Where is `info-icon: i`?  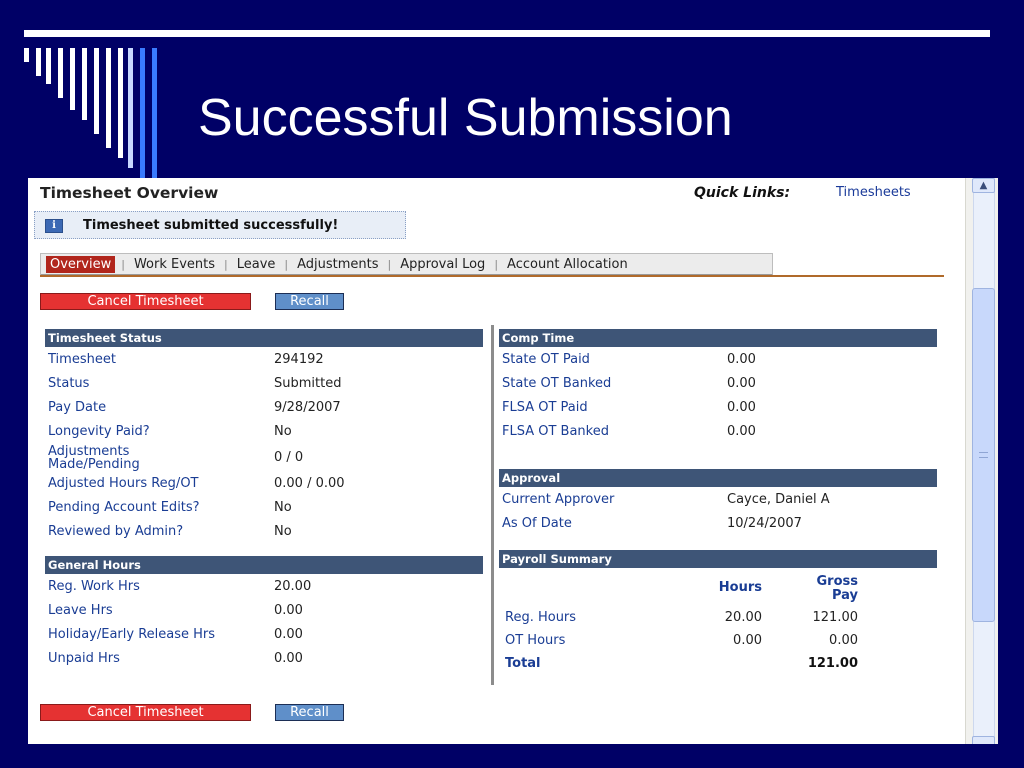 info-icon: i is located at coordinates (54, 226).